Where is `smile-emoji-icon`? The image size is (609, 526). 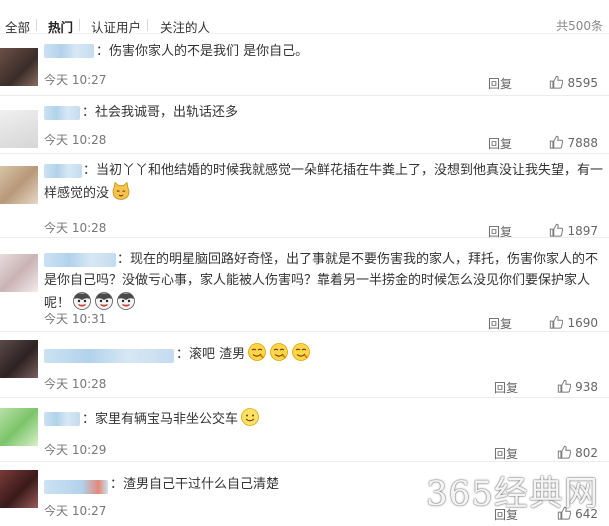
smile-emoji-icon is located at coordinates (250, 417).